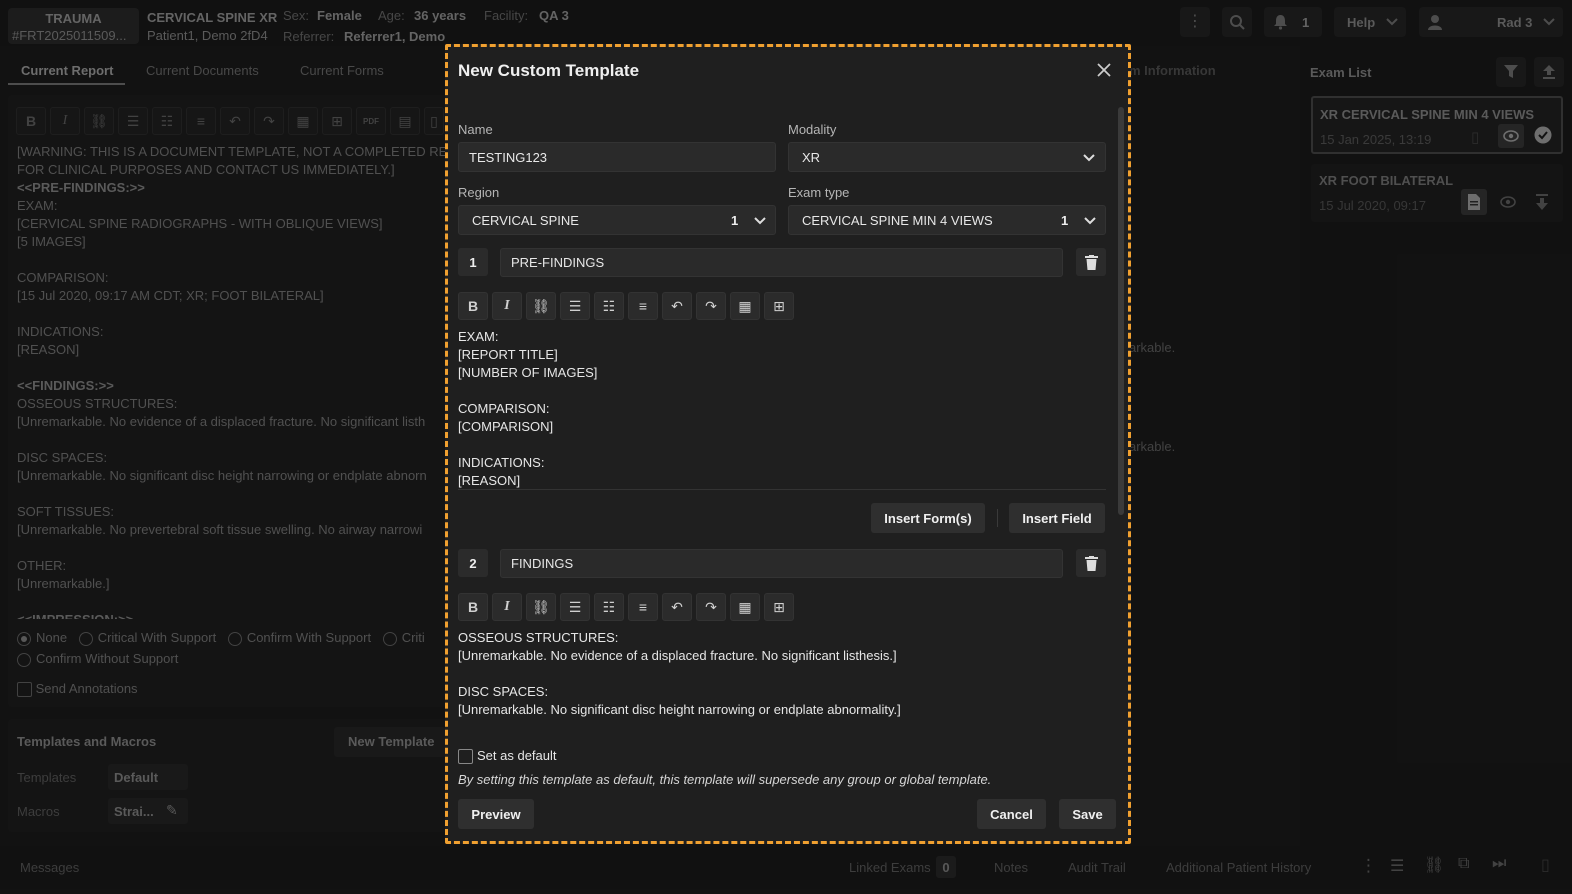  Describe the element at coordinates (473, 262) in the screenshot. I see `section-number: 1` at that location.